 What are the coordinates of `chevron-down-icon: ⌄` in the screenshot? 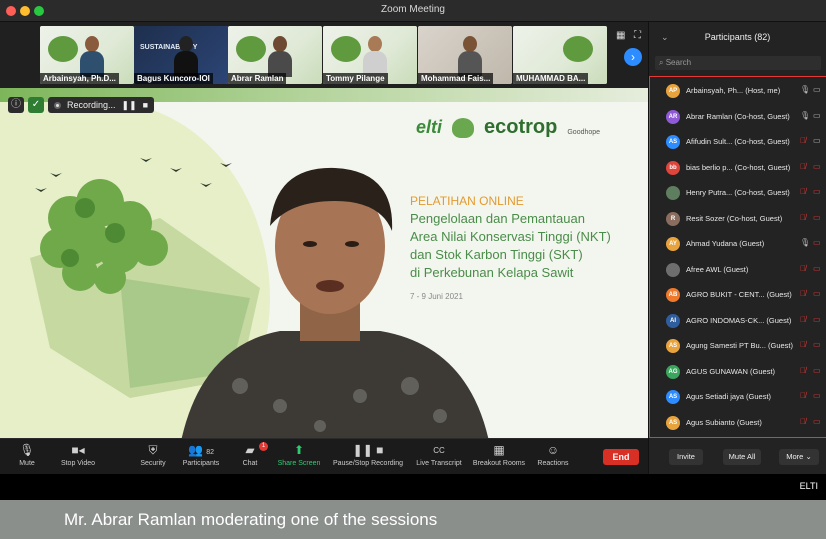 It's located at (665, 37).